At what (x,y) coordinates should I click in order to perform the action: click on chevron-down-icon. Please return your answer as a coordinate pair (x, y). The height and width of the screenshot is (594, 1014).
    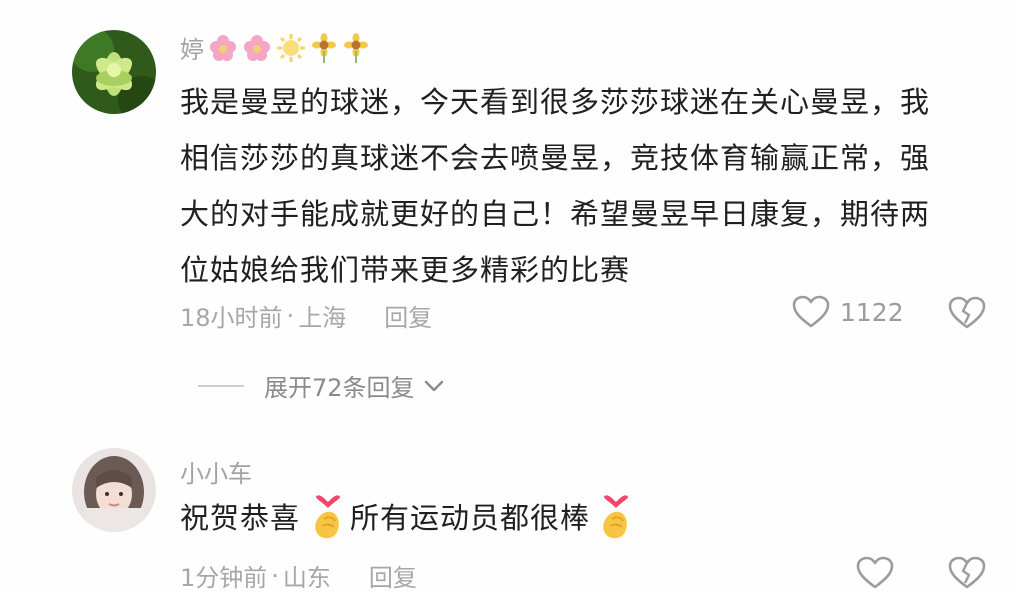
    Looking at the image, I should click on (433, 385).